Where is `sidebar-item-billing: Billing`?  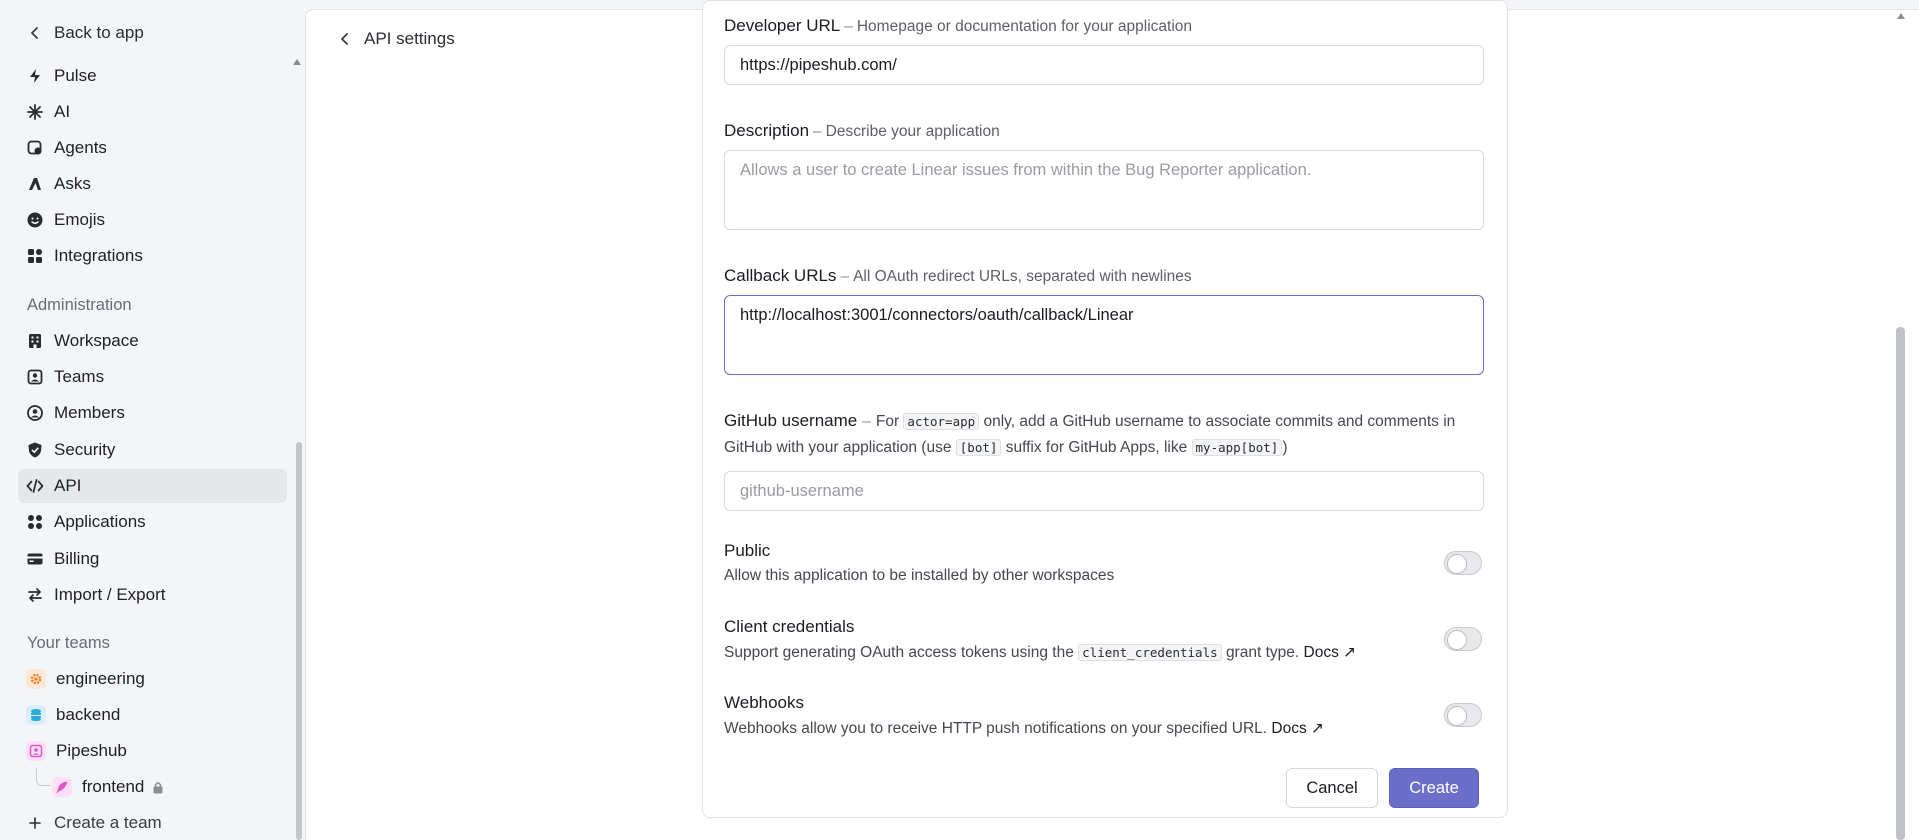 sidebar-item-billing: Billing is located at coordinates (152, 559).